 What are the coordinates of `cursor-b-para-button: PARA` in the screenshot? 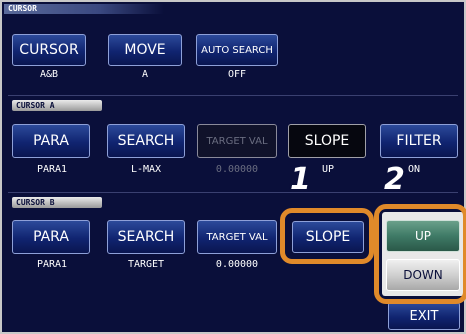 It's located at (51, 237).